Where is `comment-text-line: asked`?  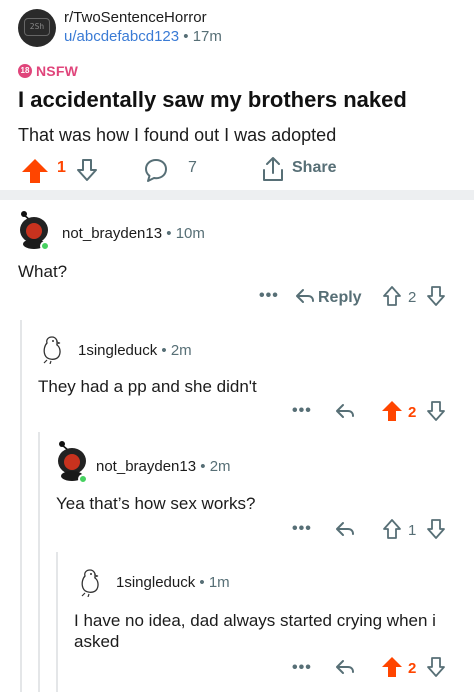
comment-text-line: asked is located at coordinates (97, 641).